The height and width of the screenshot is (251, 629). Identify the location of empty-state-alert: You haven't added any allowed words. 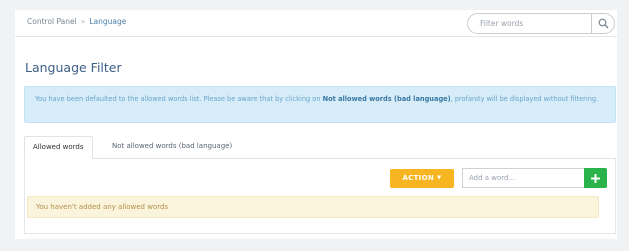
(313, 207).